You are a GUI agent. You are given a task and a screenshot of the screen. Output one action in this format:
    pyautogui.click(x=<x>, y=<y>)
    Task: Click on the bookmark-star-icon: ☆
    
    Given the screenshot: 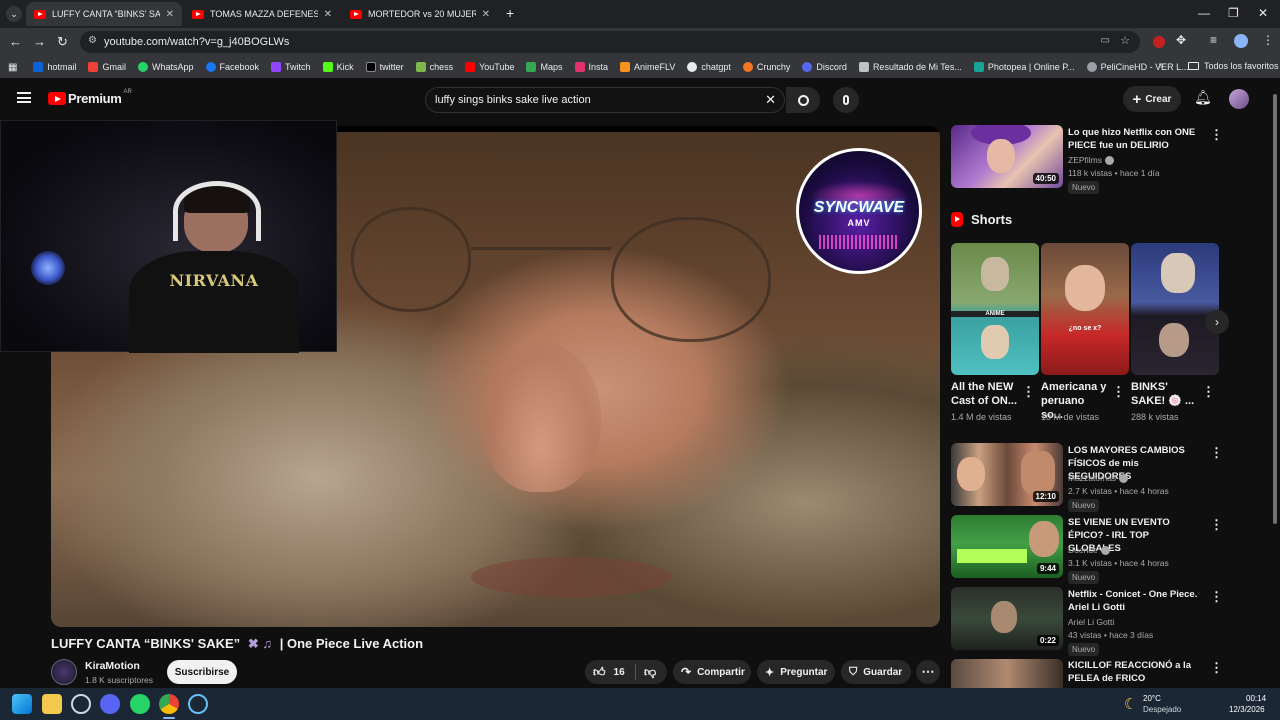 What is the action you would take?
    pyautogui.click(x=1125, y=40)
    